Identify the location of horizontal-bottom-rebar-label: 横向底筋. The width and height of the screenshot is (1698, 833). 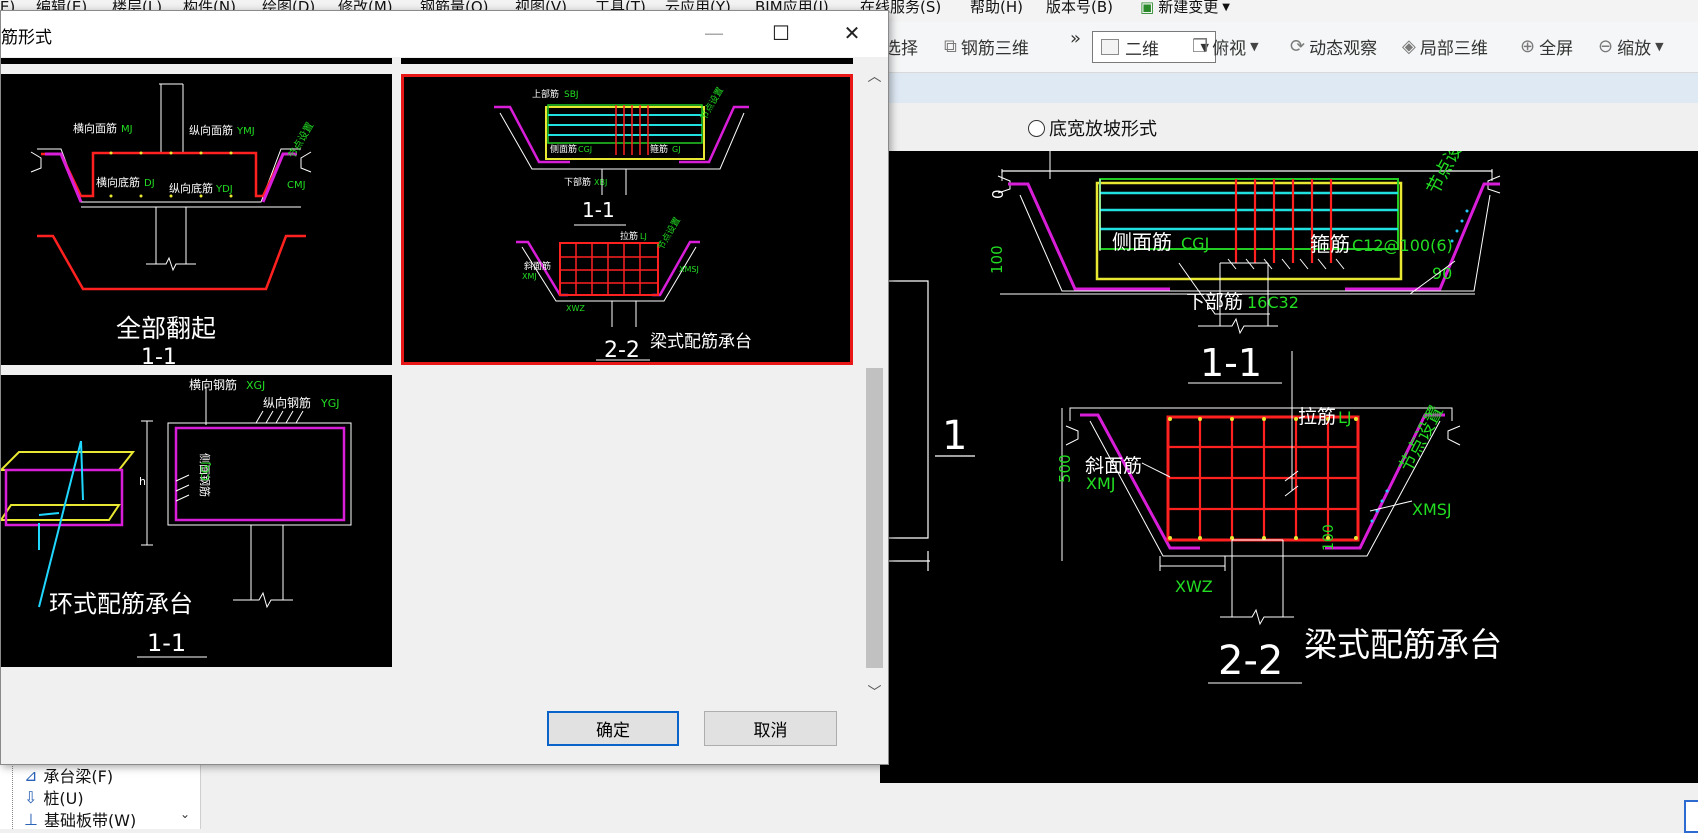
(118, 182).